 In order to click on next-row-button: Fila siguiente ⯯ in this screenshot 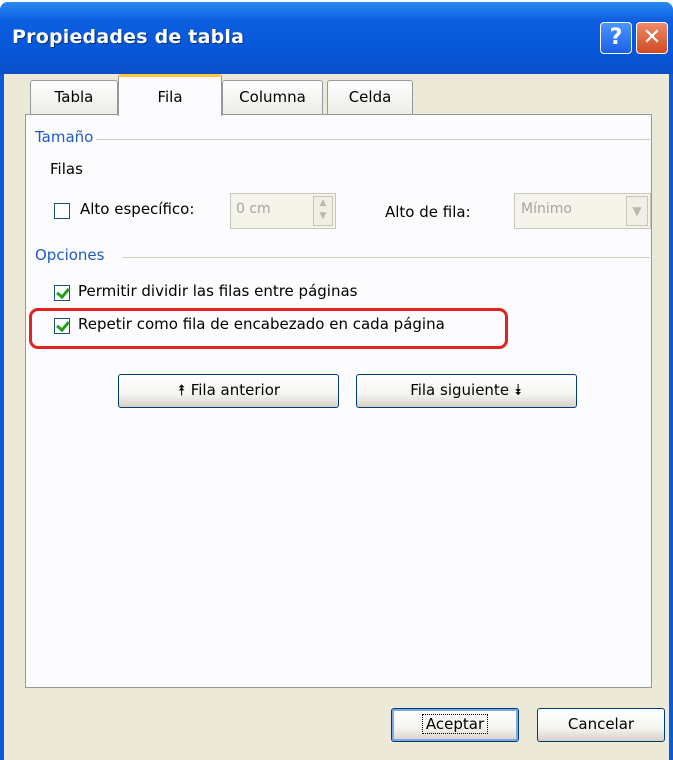, I will do `click(466, 391)`.